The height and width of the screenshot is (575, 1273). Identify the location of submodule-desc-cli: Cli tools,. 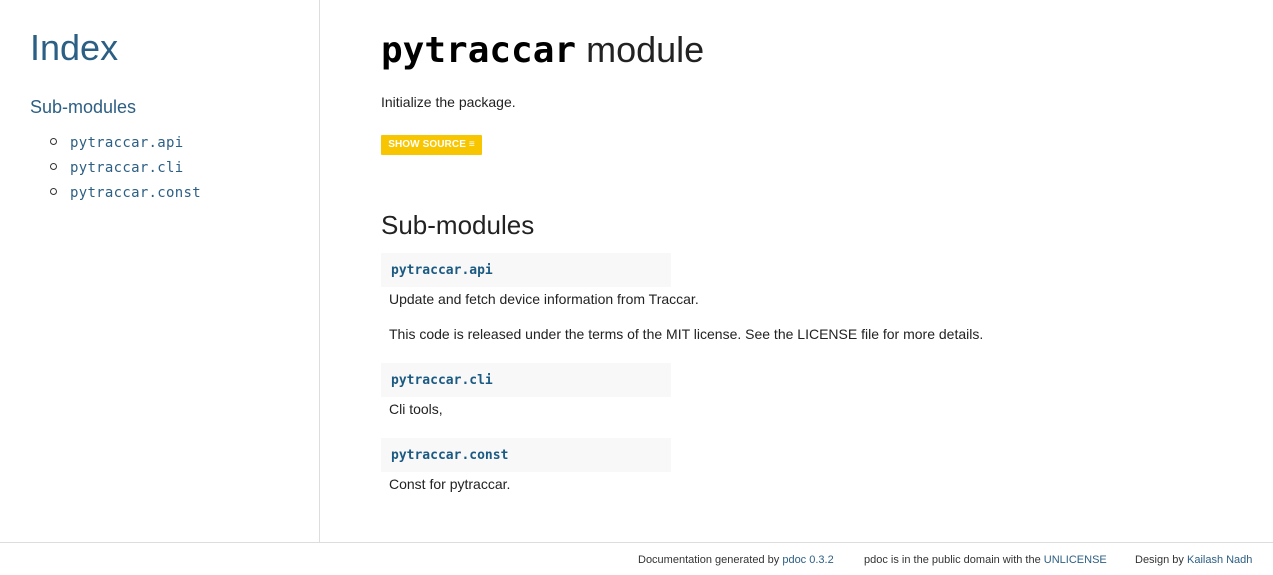
(416, 409).